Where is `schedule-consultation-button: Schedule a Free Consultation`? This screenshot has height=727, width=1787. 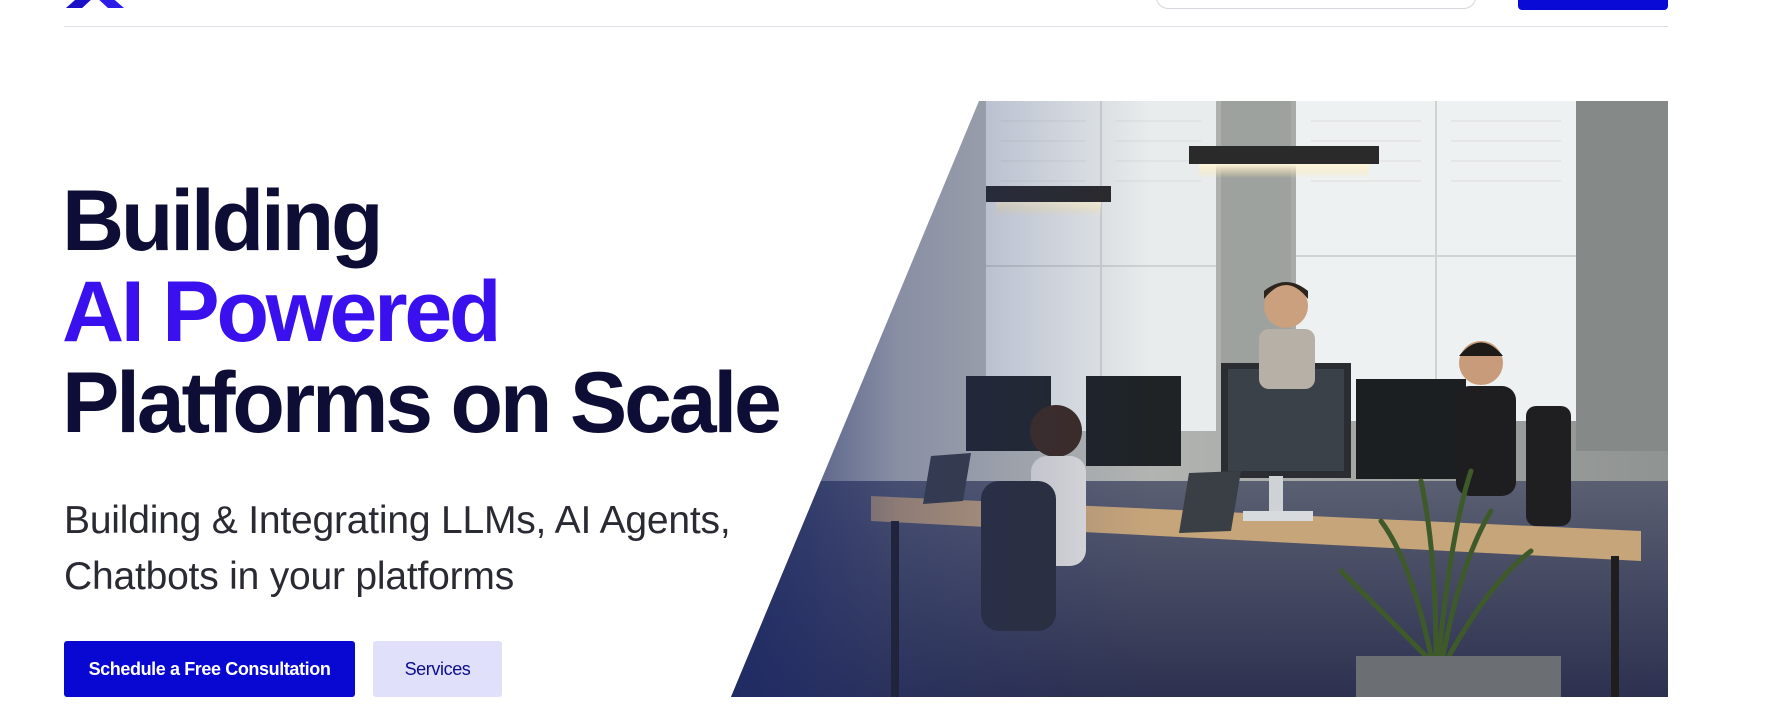 schedule-consultation-button: Schedule a Free Consultation is located at coordinates (209, 669).